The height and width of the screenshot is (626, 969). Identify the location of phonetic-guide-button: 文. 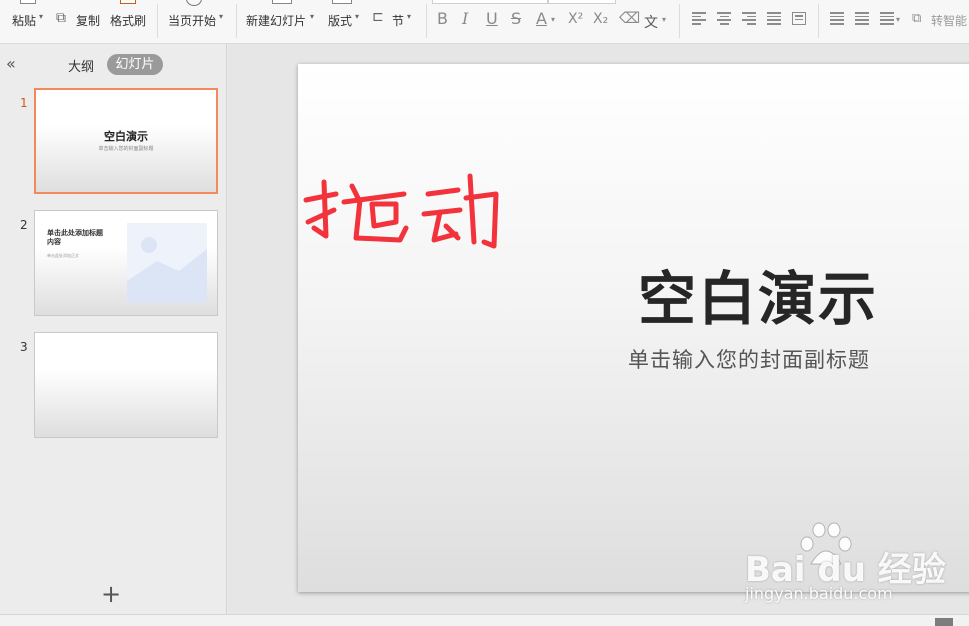
(651, 22).